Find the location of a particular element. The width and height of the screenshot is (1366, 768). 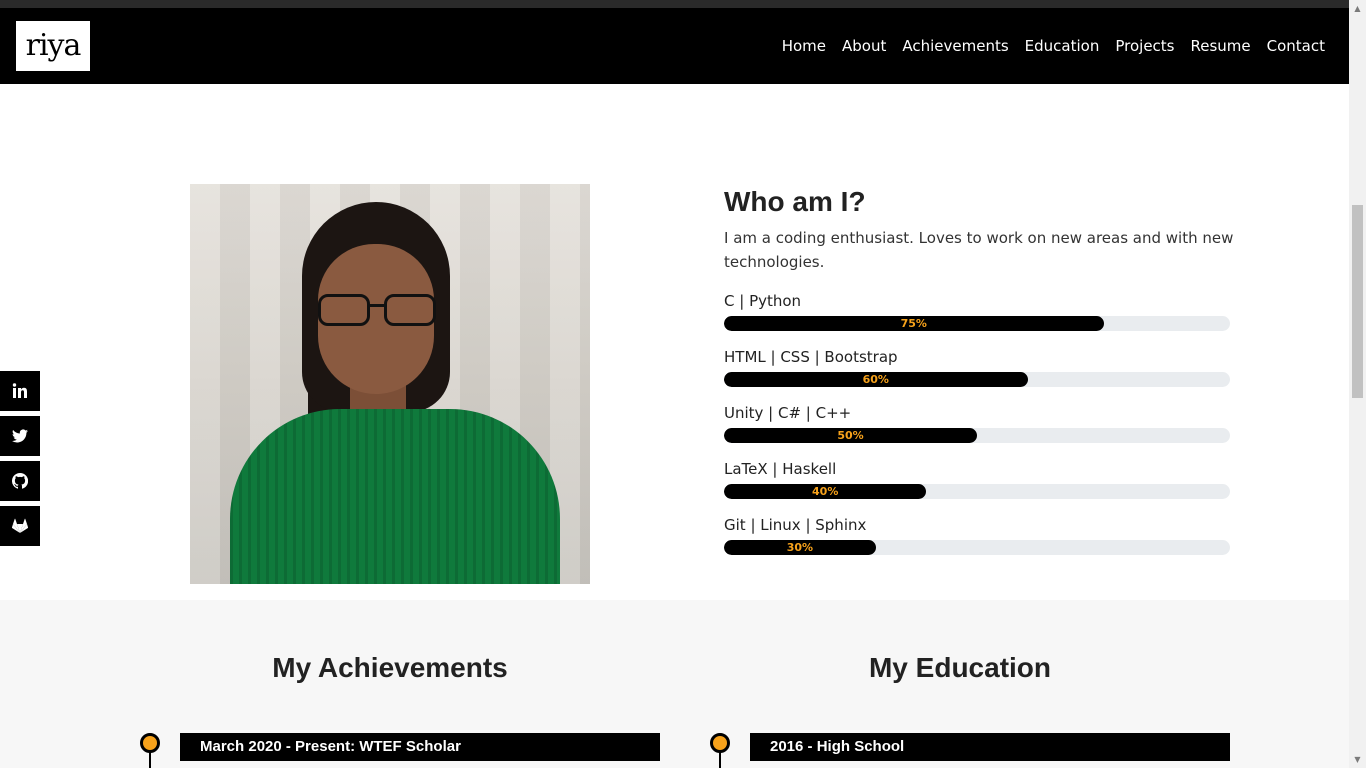

skill-item: HTML | CSS | Bootstrap 60% is located at coordinates (977, 366).